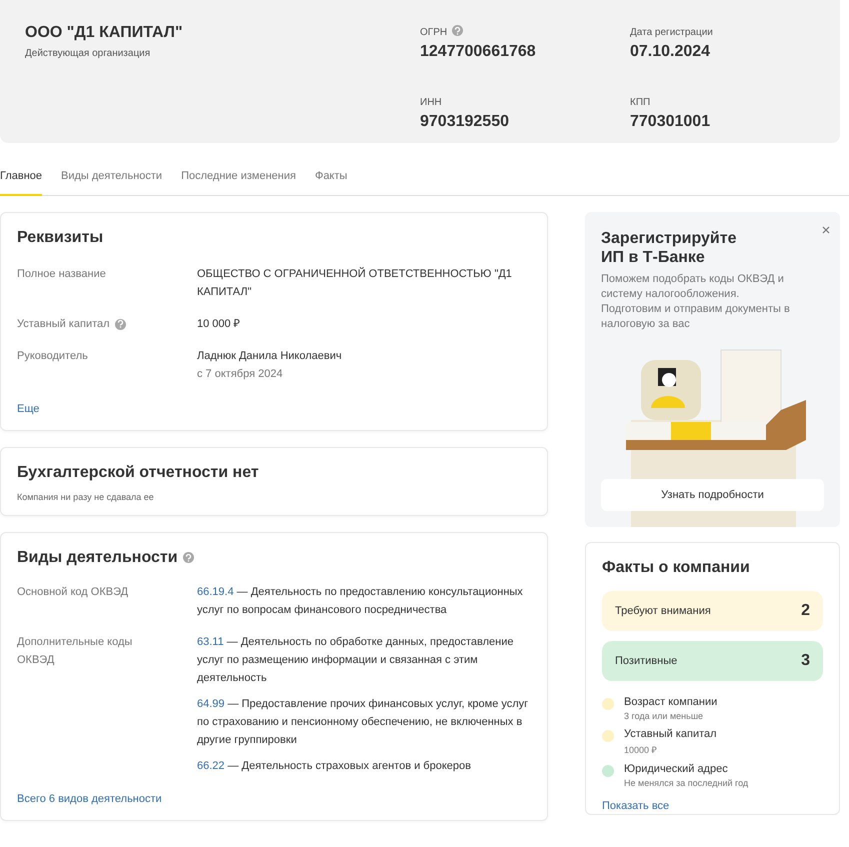 This screenshot has width=849, height=847. Describe the element at coordinates (211, 704) in the screenshot. I see `activity-code-link: 64.99` at that location.